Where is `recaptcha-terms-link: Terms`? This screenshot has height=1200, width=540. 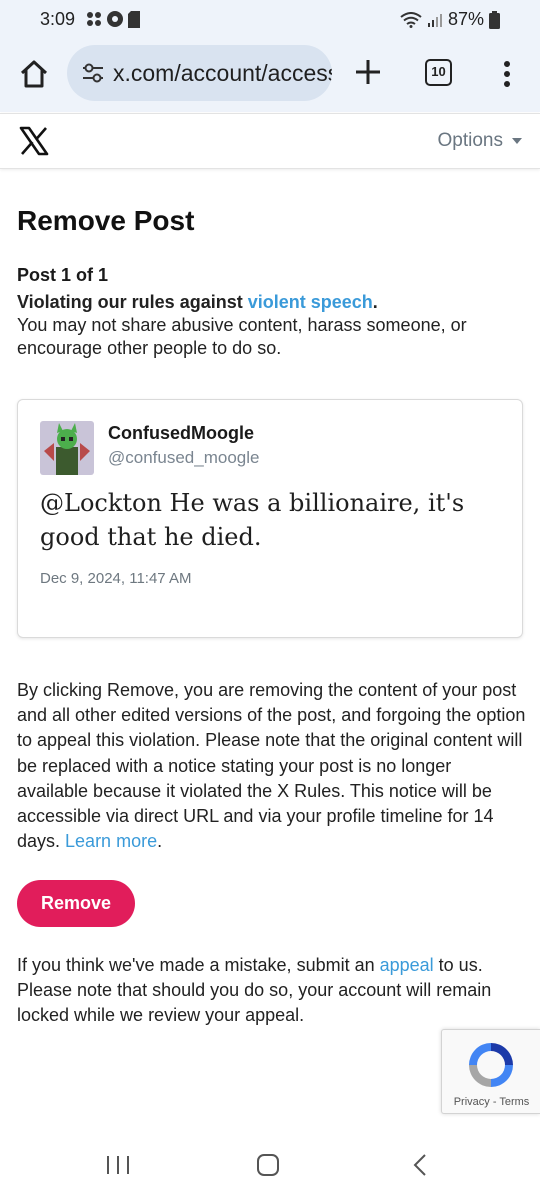
recaptcha-terms-link: Terms is located at coordinates (514, 1102).